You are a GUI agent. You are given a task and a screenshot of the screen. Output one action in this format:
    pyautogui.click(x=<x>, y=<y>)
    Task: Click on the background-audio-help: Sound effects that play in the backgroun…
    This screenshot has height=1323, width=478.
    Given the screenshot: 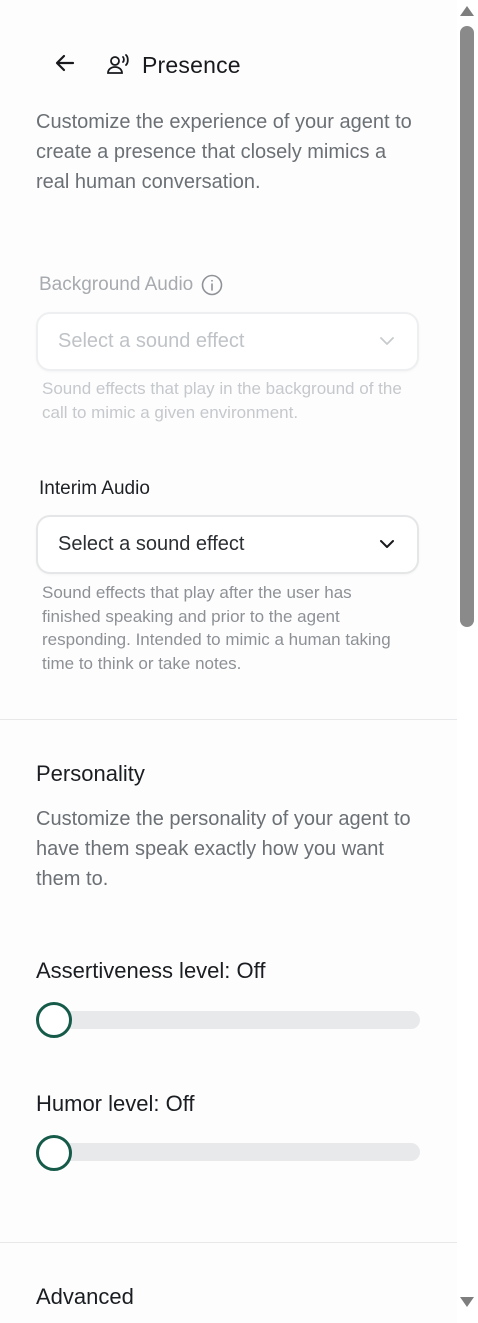 What is the action you would take?
    pyautogui.click(x=222, y=400)
    